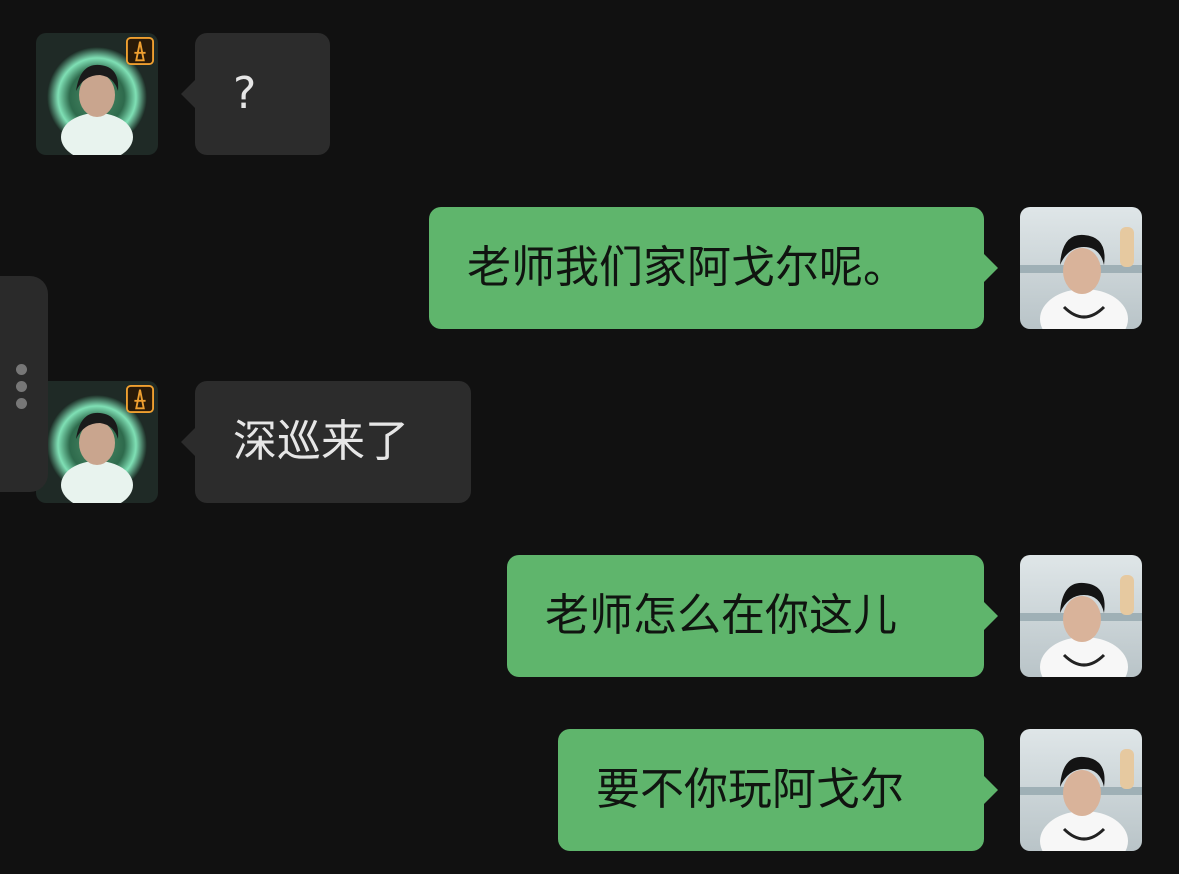 This screenshot has width=1179, height=874. What do you see at coordinates (245, 93) in the screenshot?
I see `message-text: ?` at bounding box center [245, 93].